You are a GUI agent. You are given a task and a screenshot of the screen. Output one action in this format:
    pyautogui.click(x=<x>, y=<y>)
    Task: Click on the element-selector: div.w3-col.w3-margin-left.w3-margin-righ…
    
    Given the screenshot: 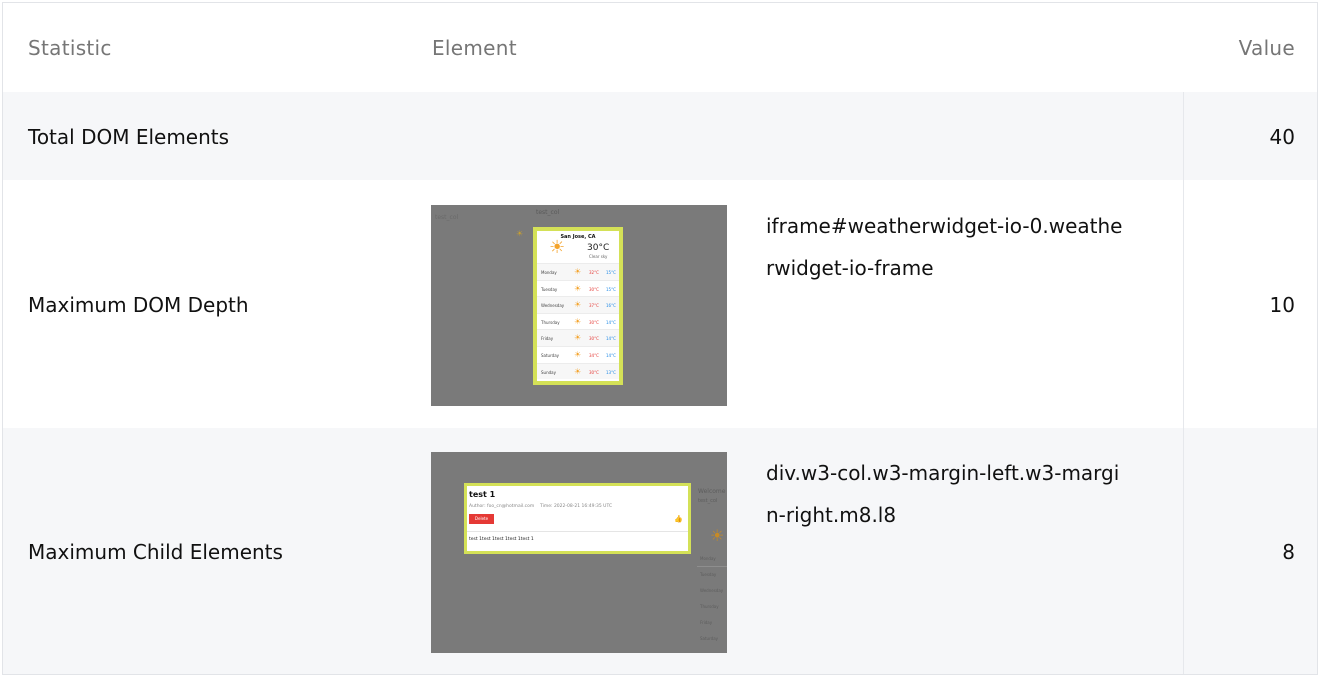 What is the action you would take?
    pyautogui.click(x=943, y=494)
    